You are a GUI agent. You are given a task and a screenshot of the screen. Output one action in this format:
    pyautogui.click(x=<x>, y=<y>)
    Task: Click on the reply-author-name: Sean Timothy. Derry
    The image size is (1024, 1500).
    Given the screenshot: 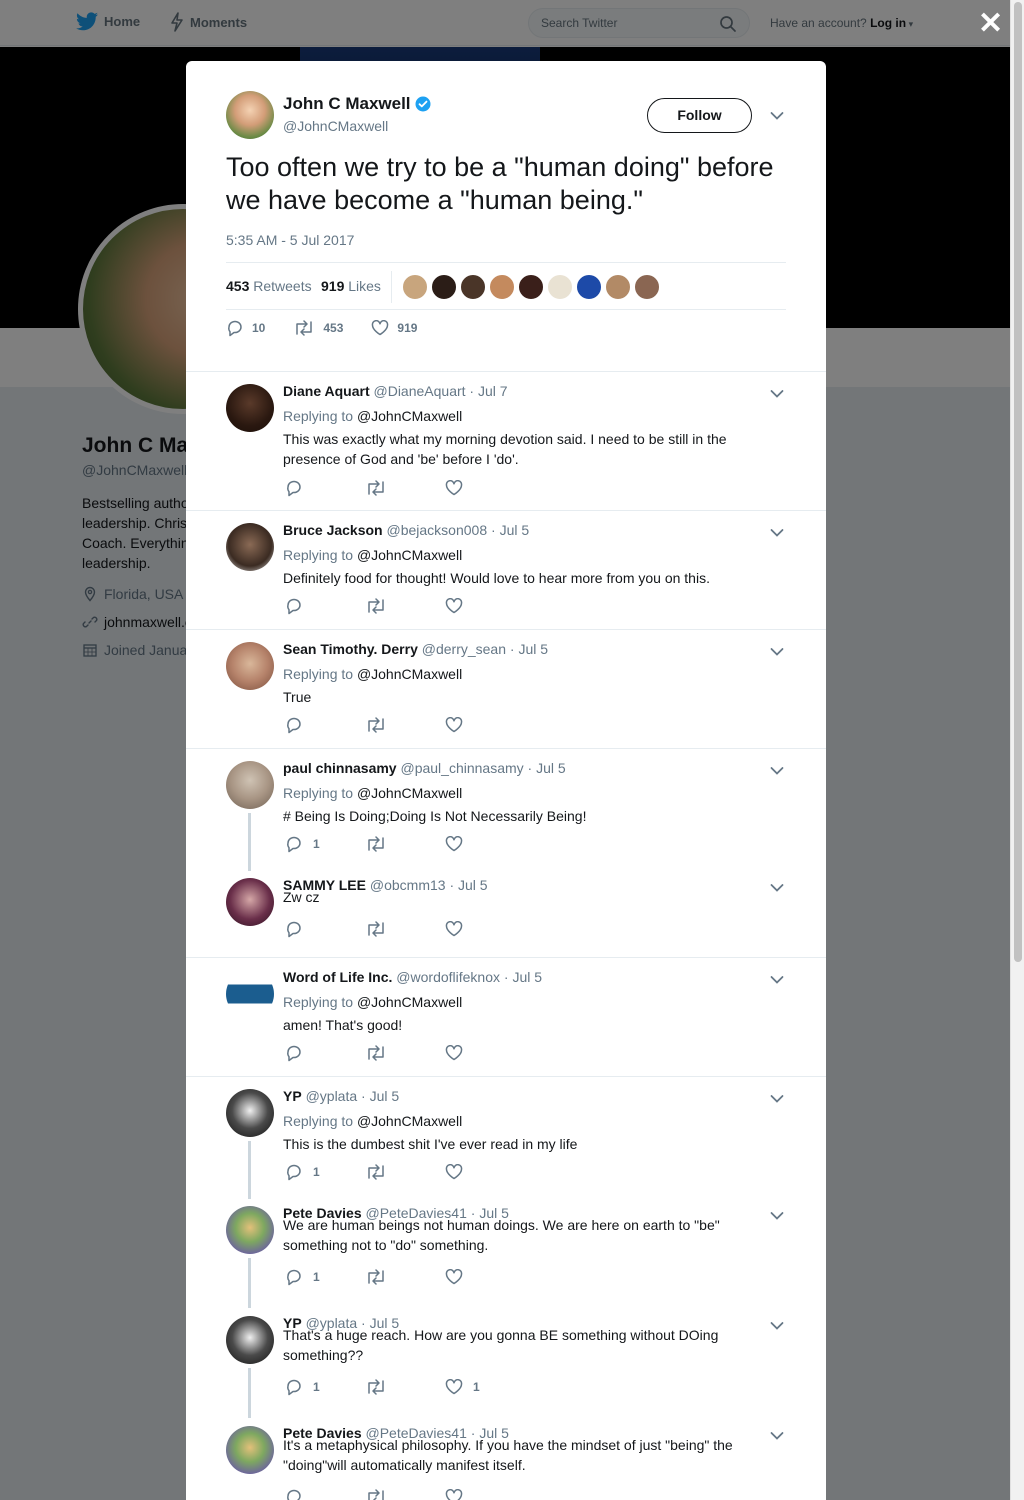 What is the action you would take?
    pyautogui.click(x=350, y=649)
    